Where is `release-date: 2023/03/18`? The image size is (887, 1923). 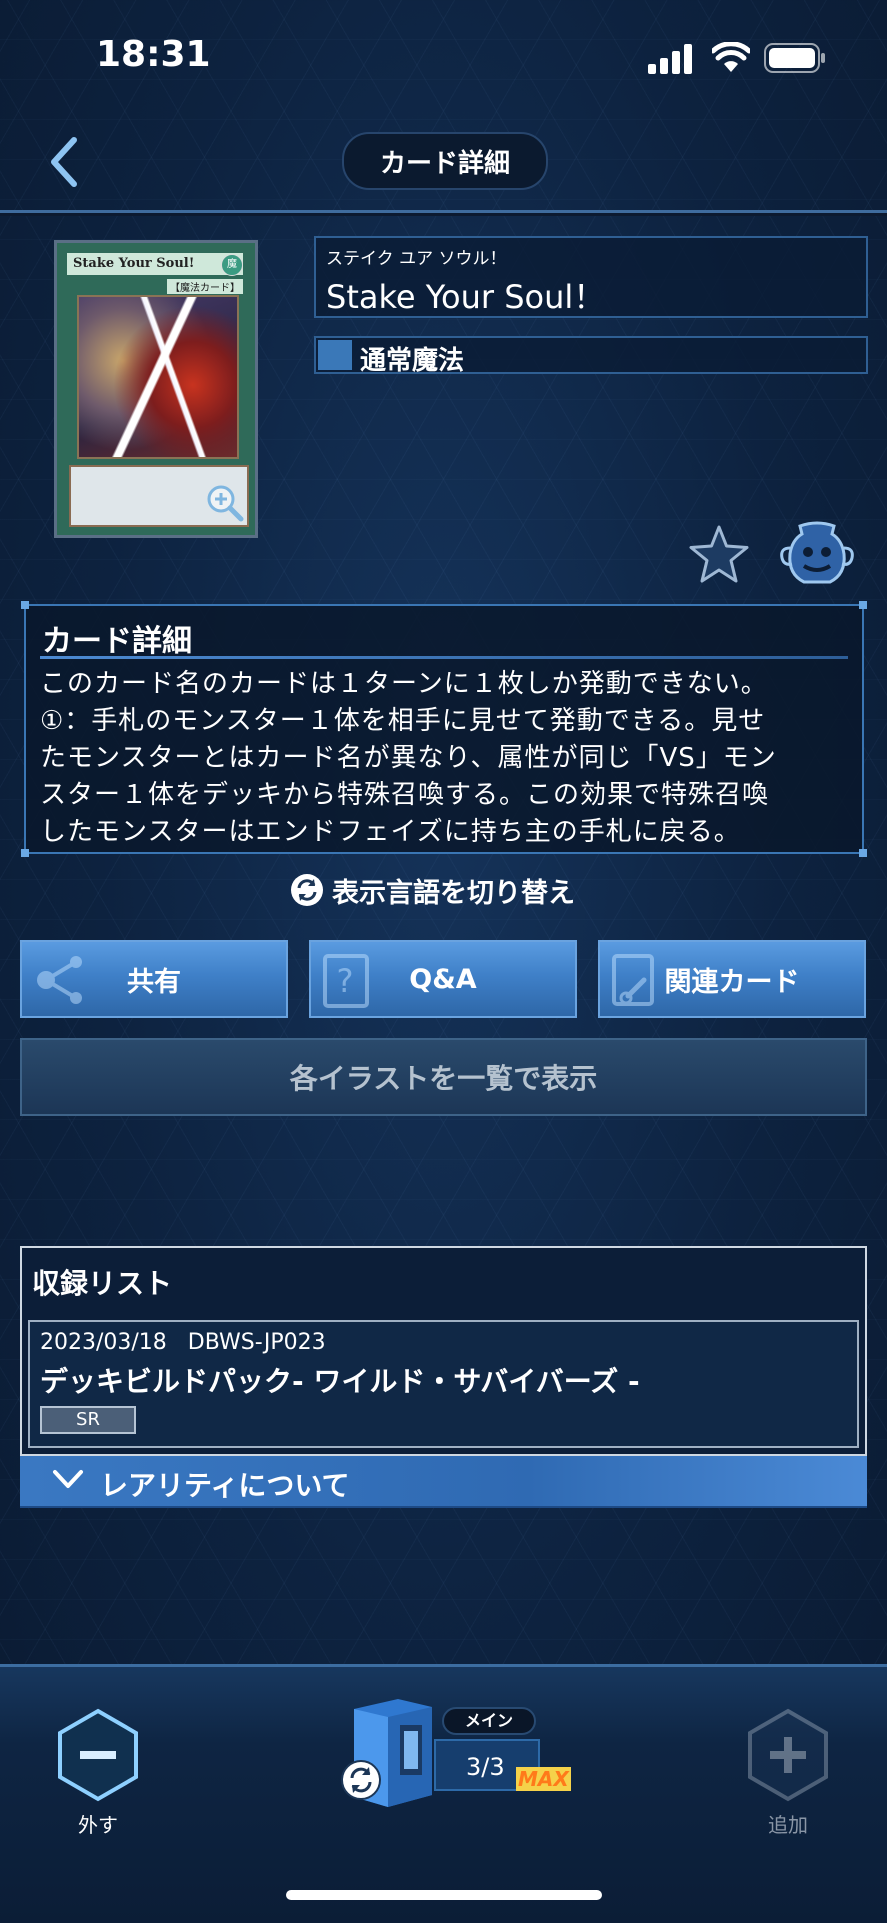 release-date: 2023/03/18 is located at coordinates (103, 1342).